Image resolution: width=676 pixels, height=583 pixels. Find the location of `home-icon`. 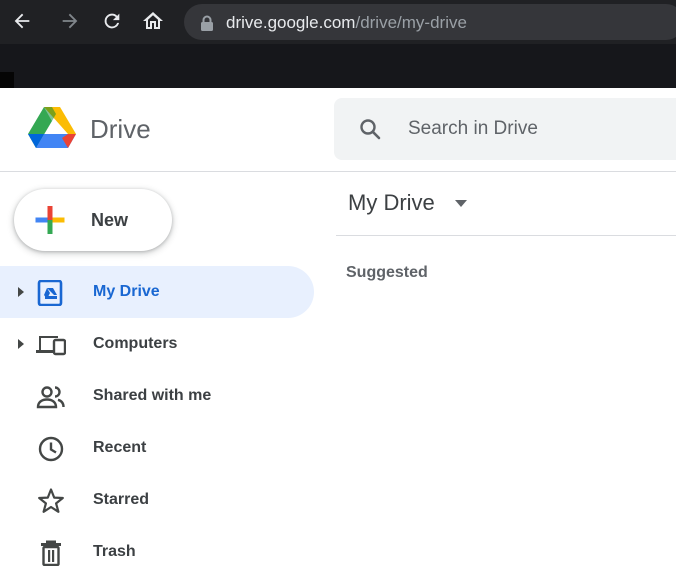

home-icon is located at coordinates (153, 20).